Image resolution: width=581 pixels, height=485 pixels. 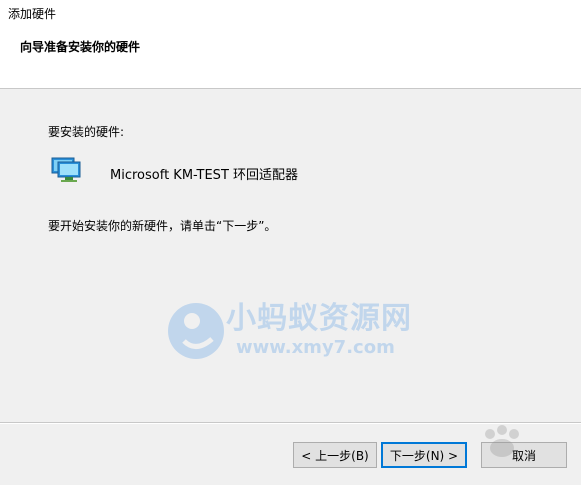 I want to click on title-bar: 添加硬件, so click(x=290, y=11).